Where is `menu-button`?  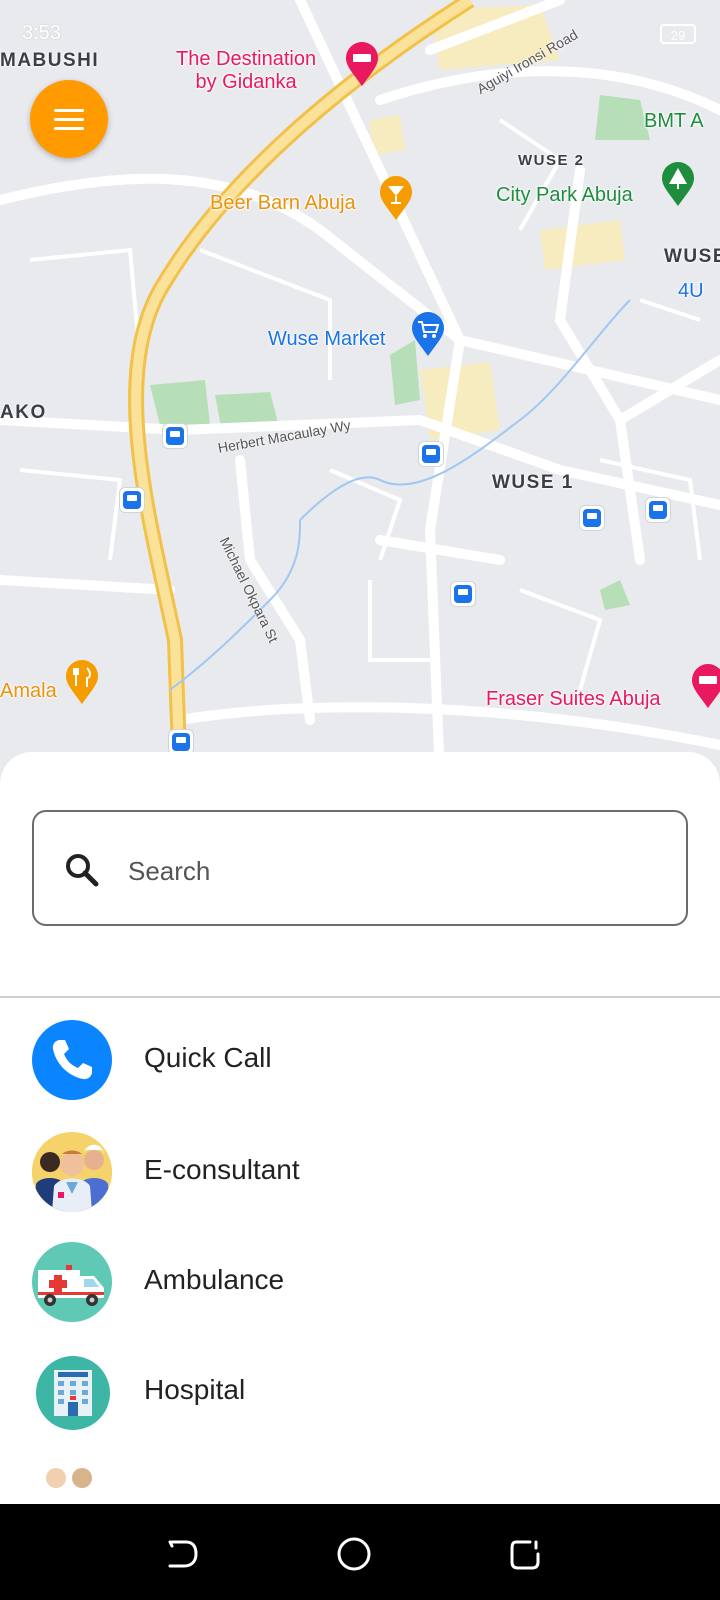 menu-button is located at coordinates (69, 119).